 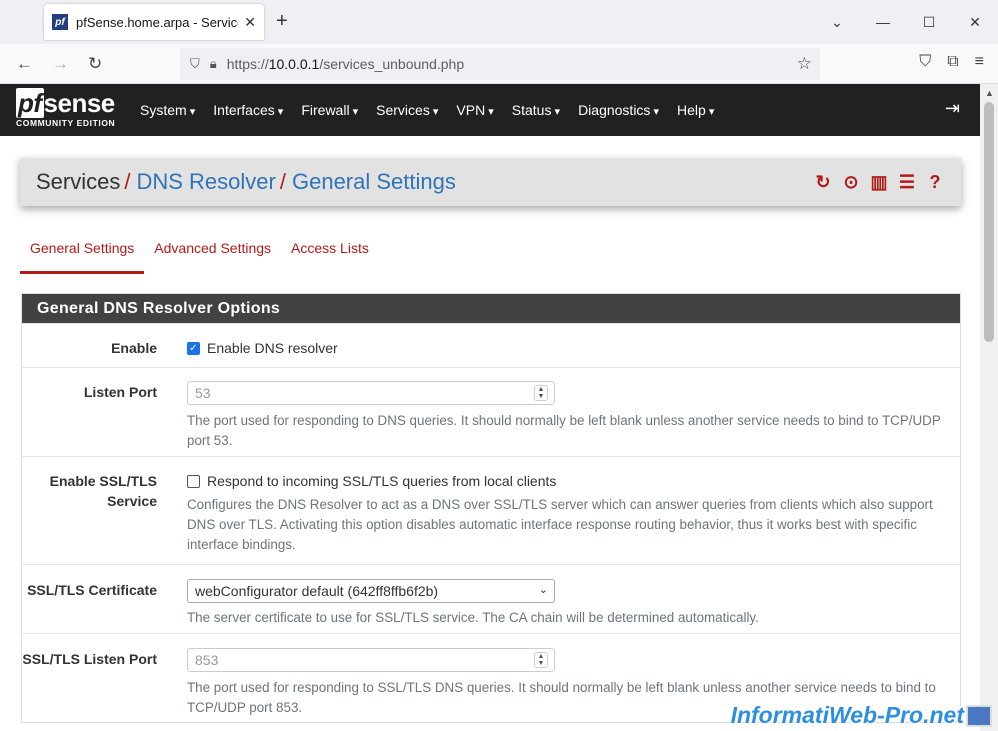 I want to click on menu-interfaces: Interfaces, so click(x=248, y=110).